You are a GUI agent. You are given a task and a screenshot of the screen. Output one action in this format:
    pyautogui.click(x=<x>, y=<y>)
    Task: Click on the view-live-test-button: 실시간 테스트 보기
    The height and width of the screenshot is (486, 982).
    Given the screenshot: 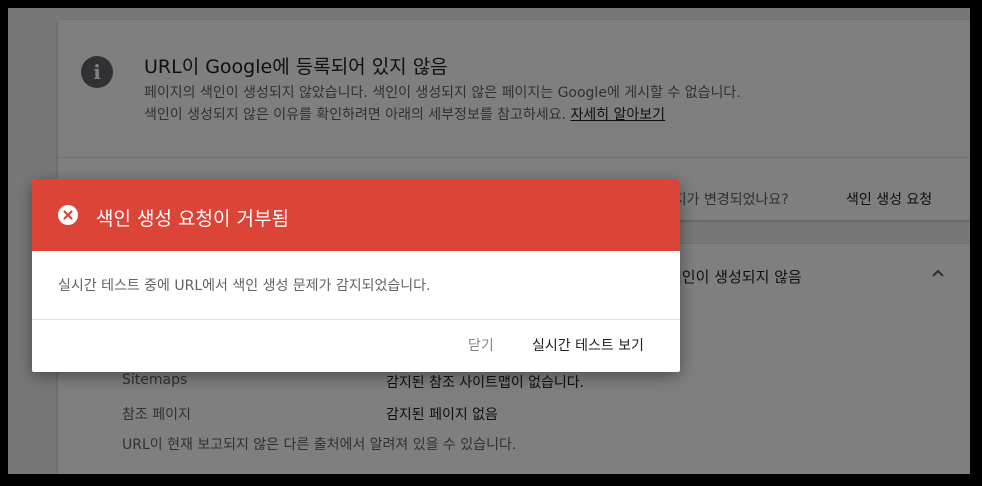 What is the action you would take?
    pyautogui.click(x=588, y=345)
    